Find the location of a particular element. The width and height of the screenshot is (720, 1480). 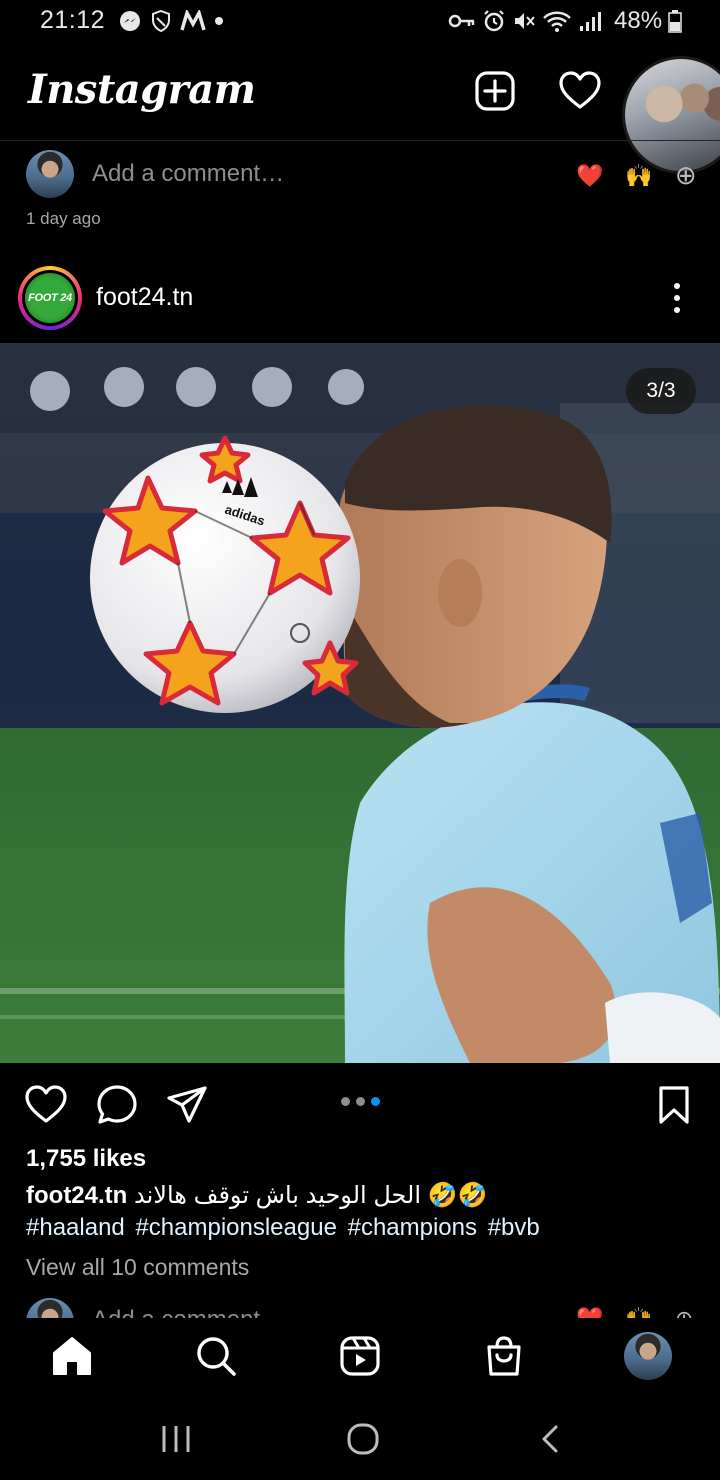

reels-icon is located at coordinates (360, 1356).